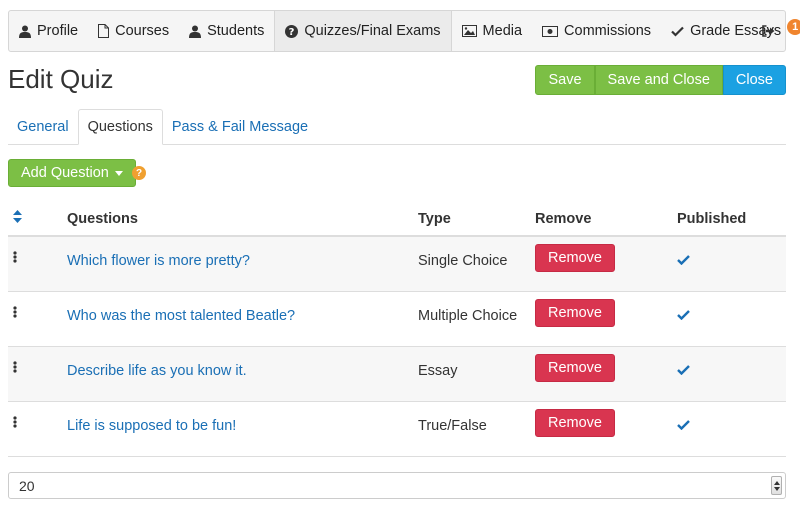 This screenshot has height=514, width=800. What do you see at coordinates (139, 173) in the screenshot?
I see `help-icon: ?` at bounding box center [139, 173].